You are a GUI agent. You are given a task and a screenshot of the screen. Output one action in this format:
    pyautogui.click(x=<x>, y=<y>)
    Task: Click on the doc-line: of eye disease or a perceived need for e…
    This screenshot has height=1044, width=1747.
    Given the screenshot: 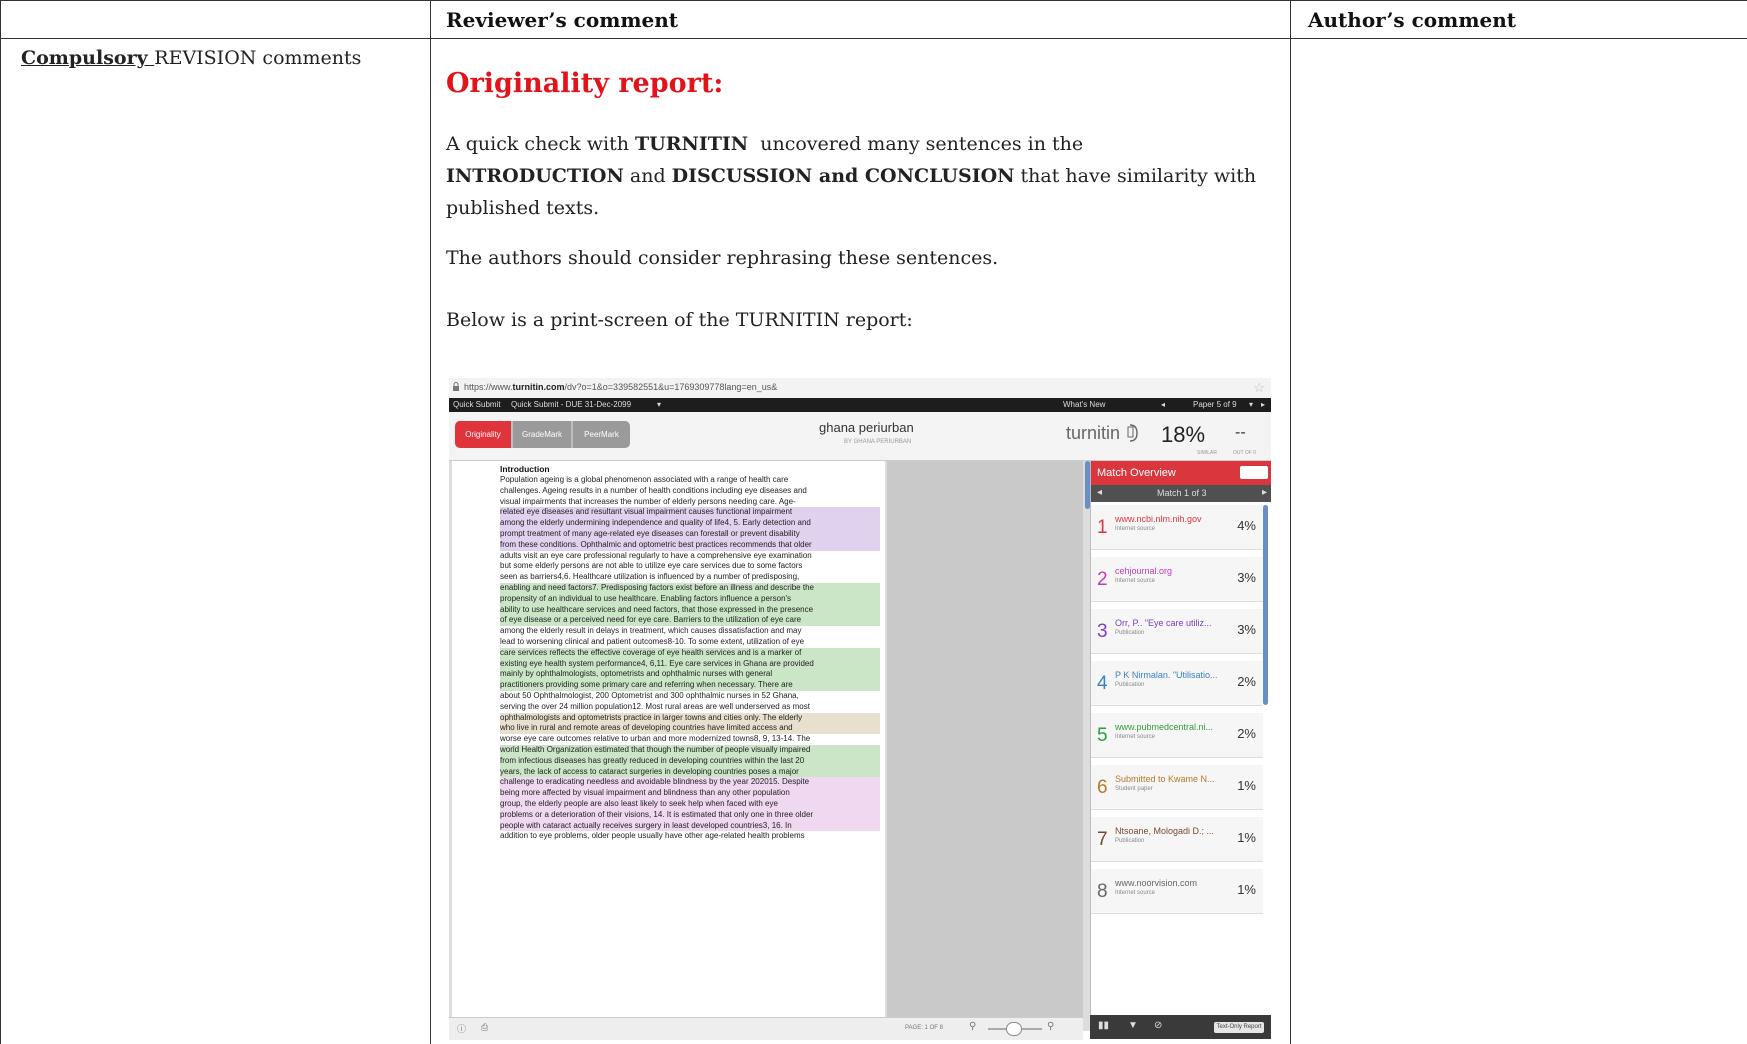 What is the action you would take?
    pyautogui.click(x=690, y=621)
    